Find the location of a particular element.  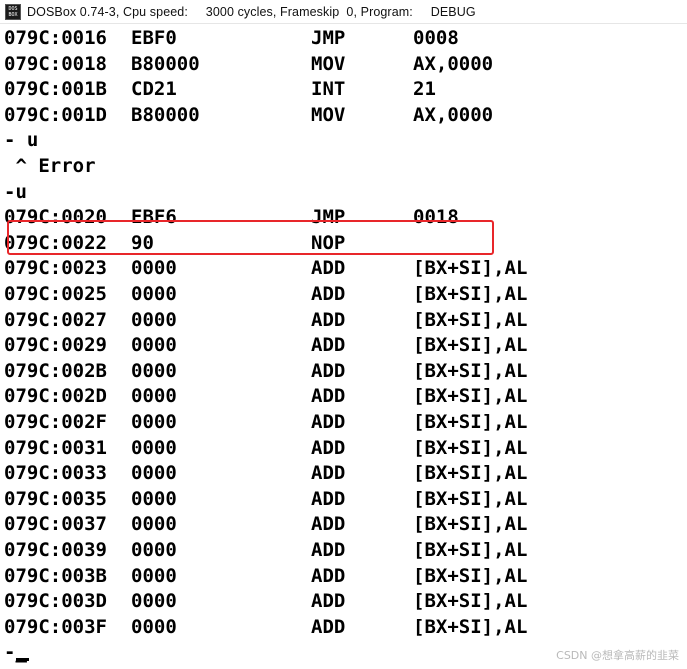

disasm-row: 079C:001B CD21 INT 21 is located at coordinates (343, 90).